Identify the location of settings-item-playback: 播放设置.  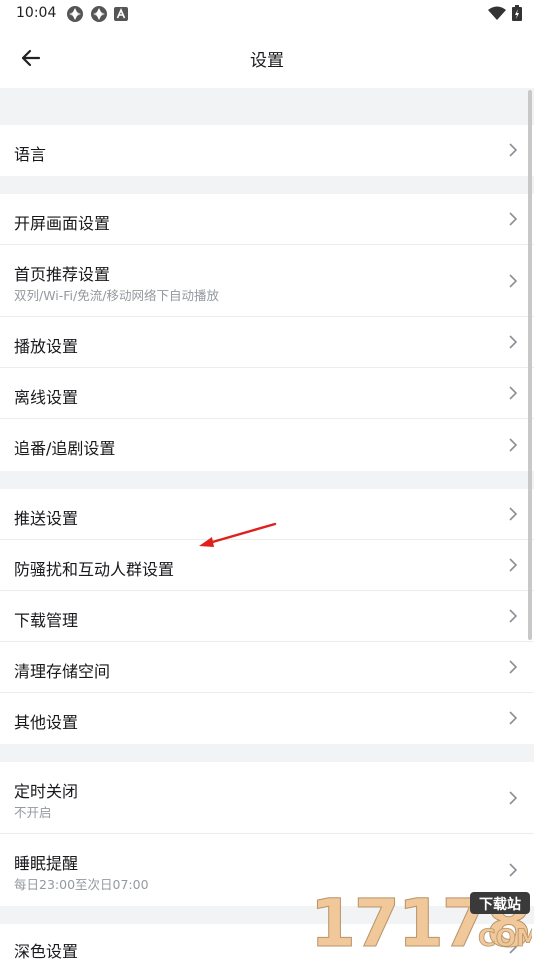
(267, 342).